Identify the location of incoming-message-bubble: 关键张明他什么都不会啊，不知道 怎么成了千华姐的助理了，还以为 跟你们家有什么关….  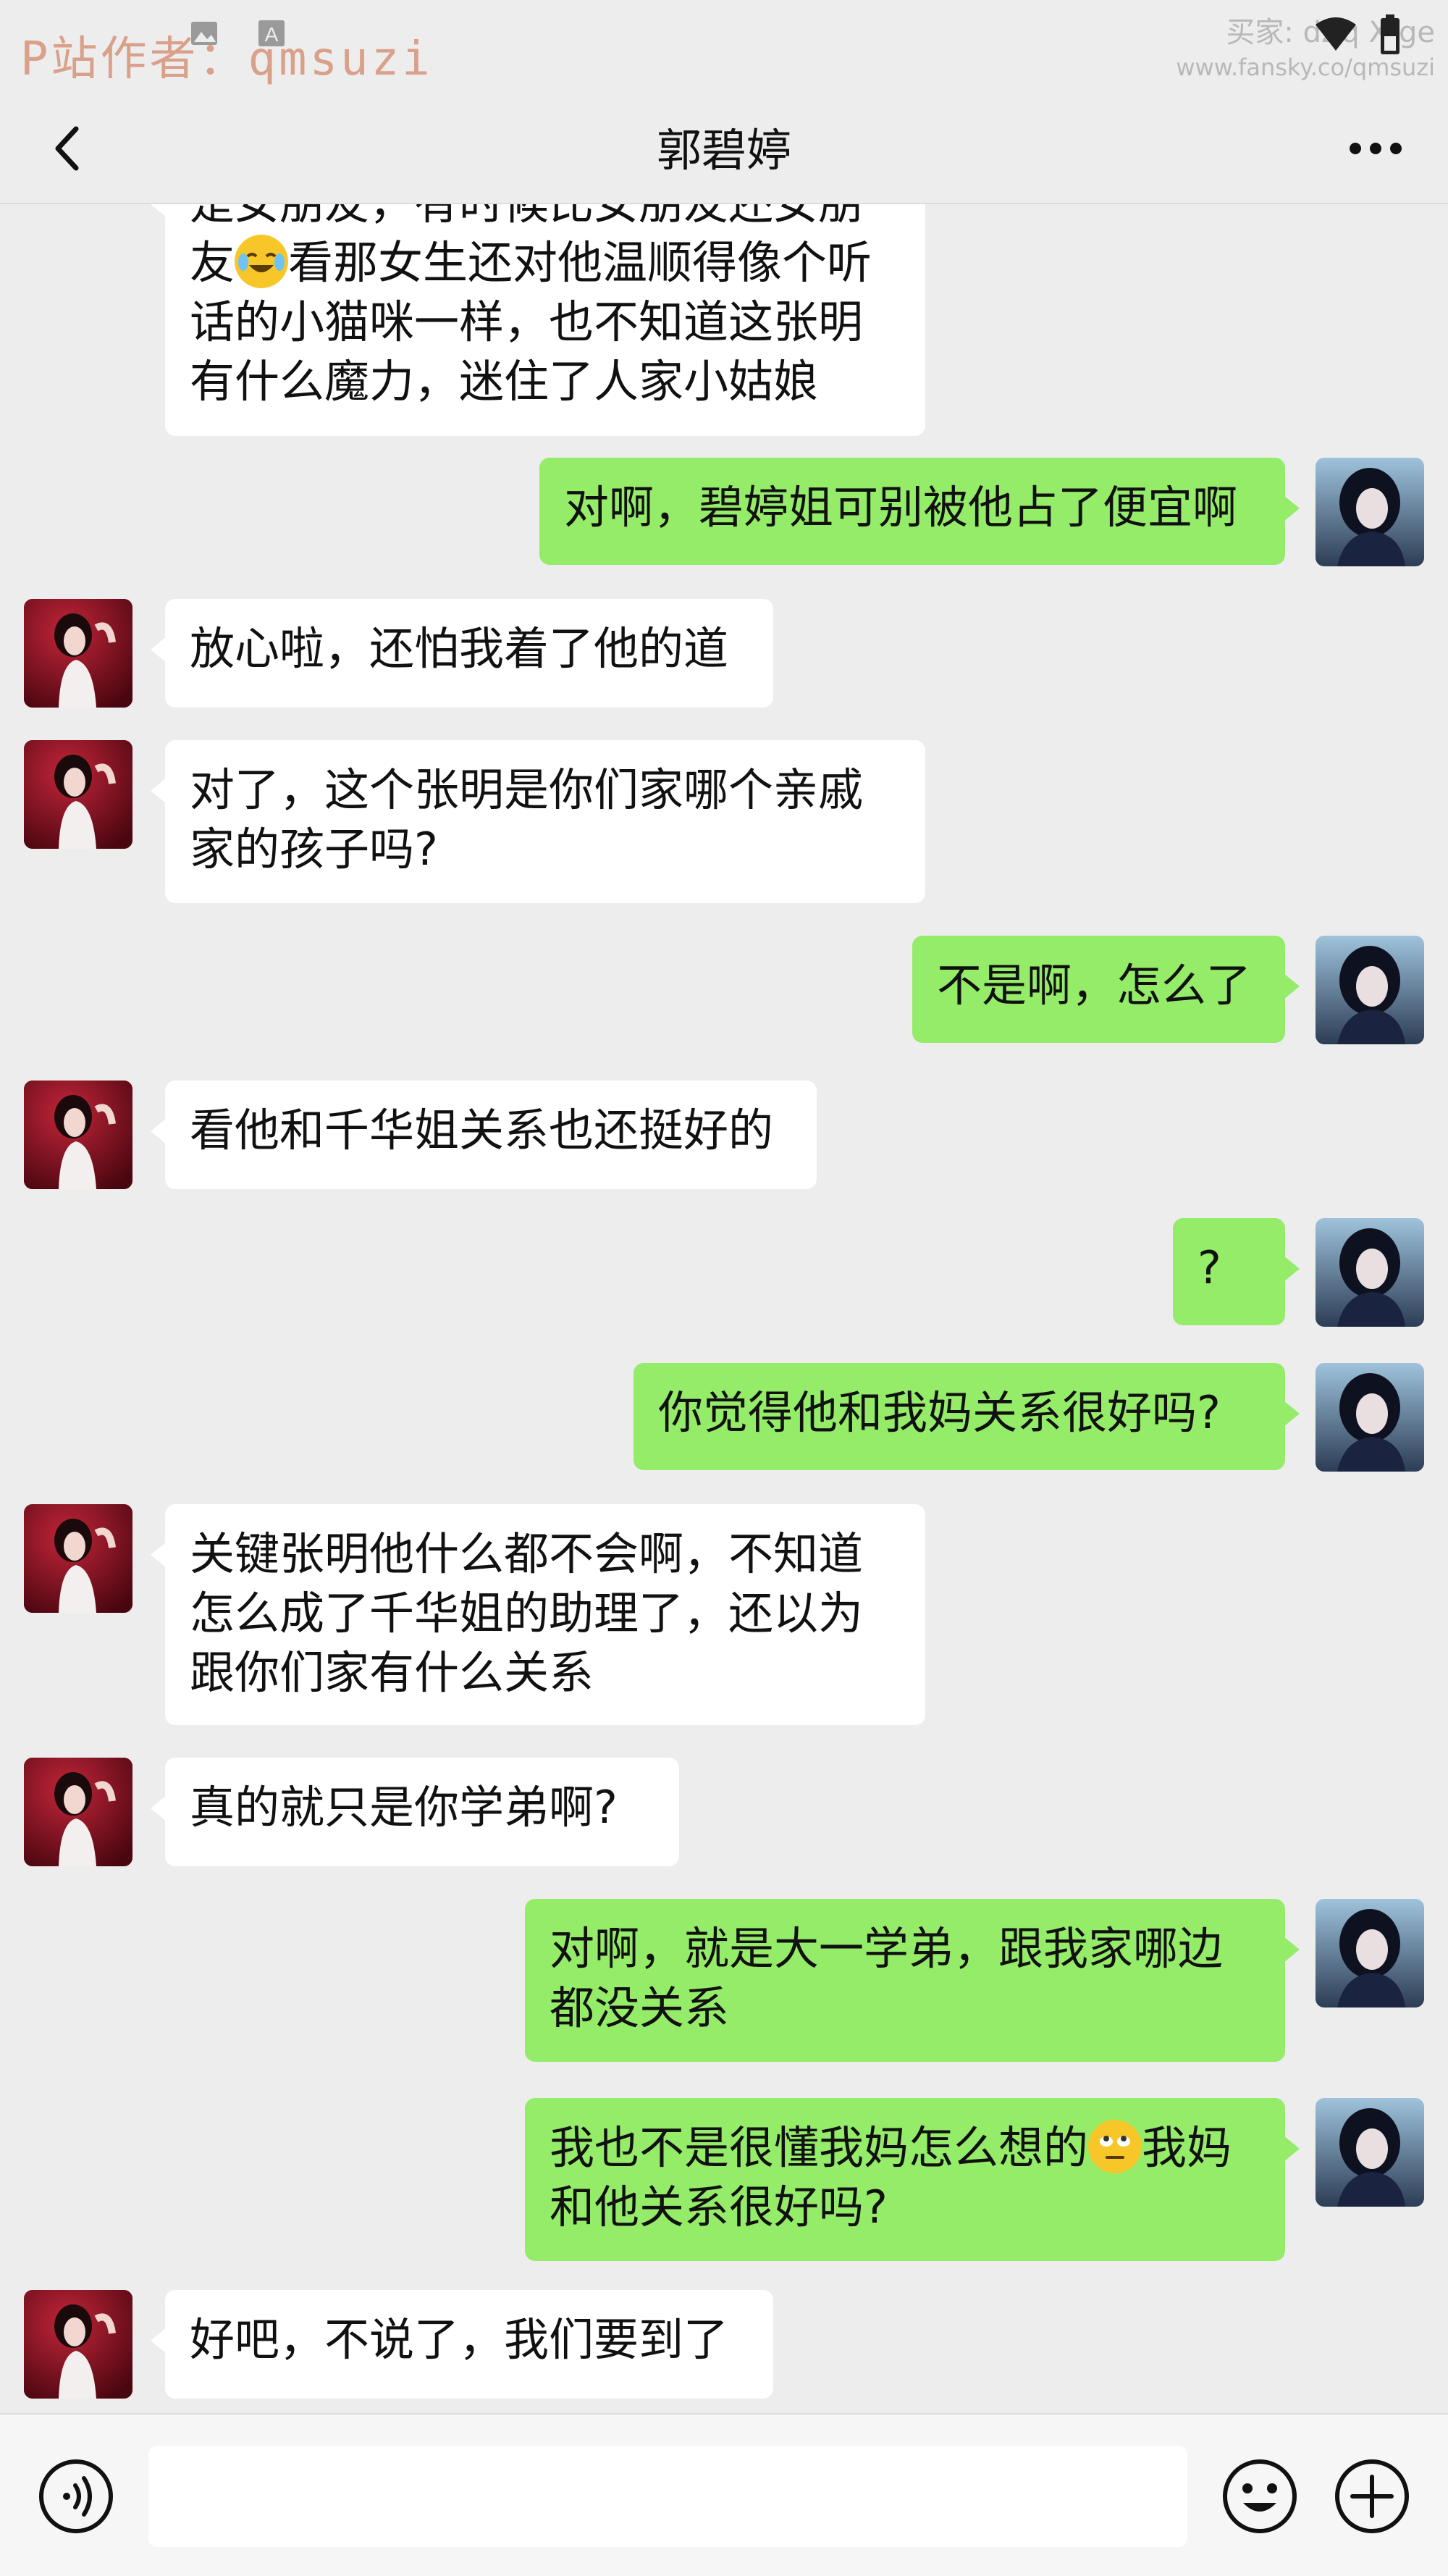
(538, 1614).